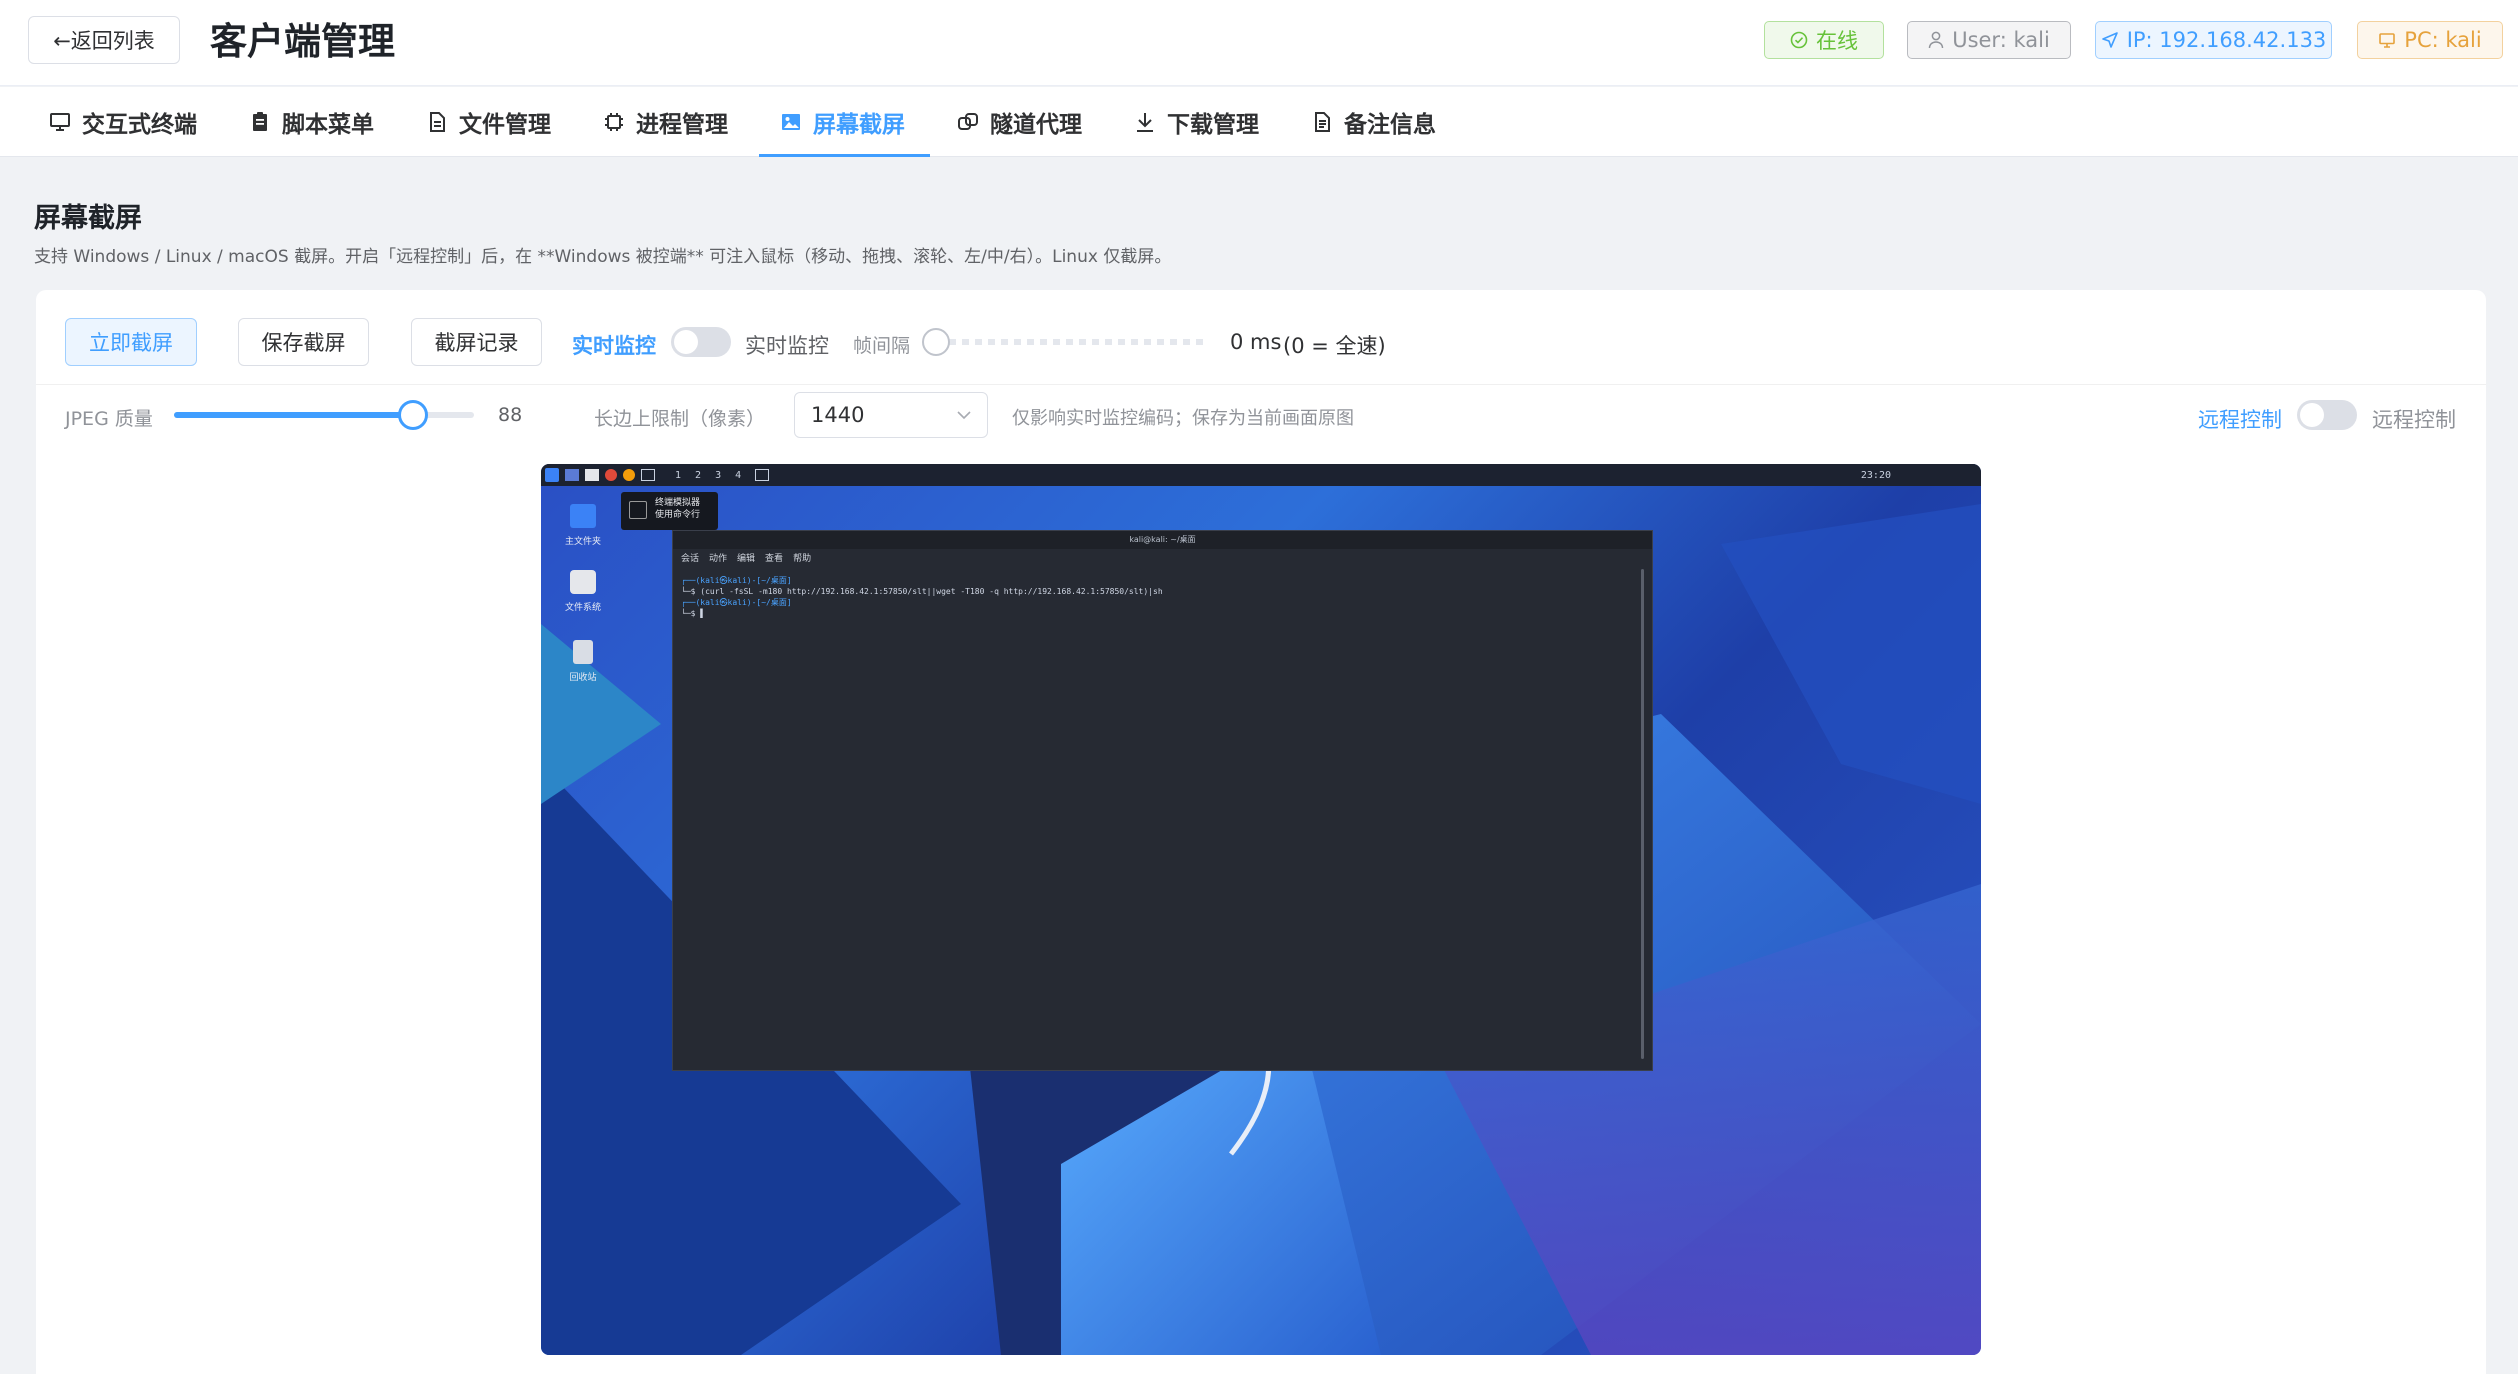  What do you see at coordinates (413, 415) in the screenshot?
I see `jpeg-quality-slider-handle` at bounding box center [413, 415].